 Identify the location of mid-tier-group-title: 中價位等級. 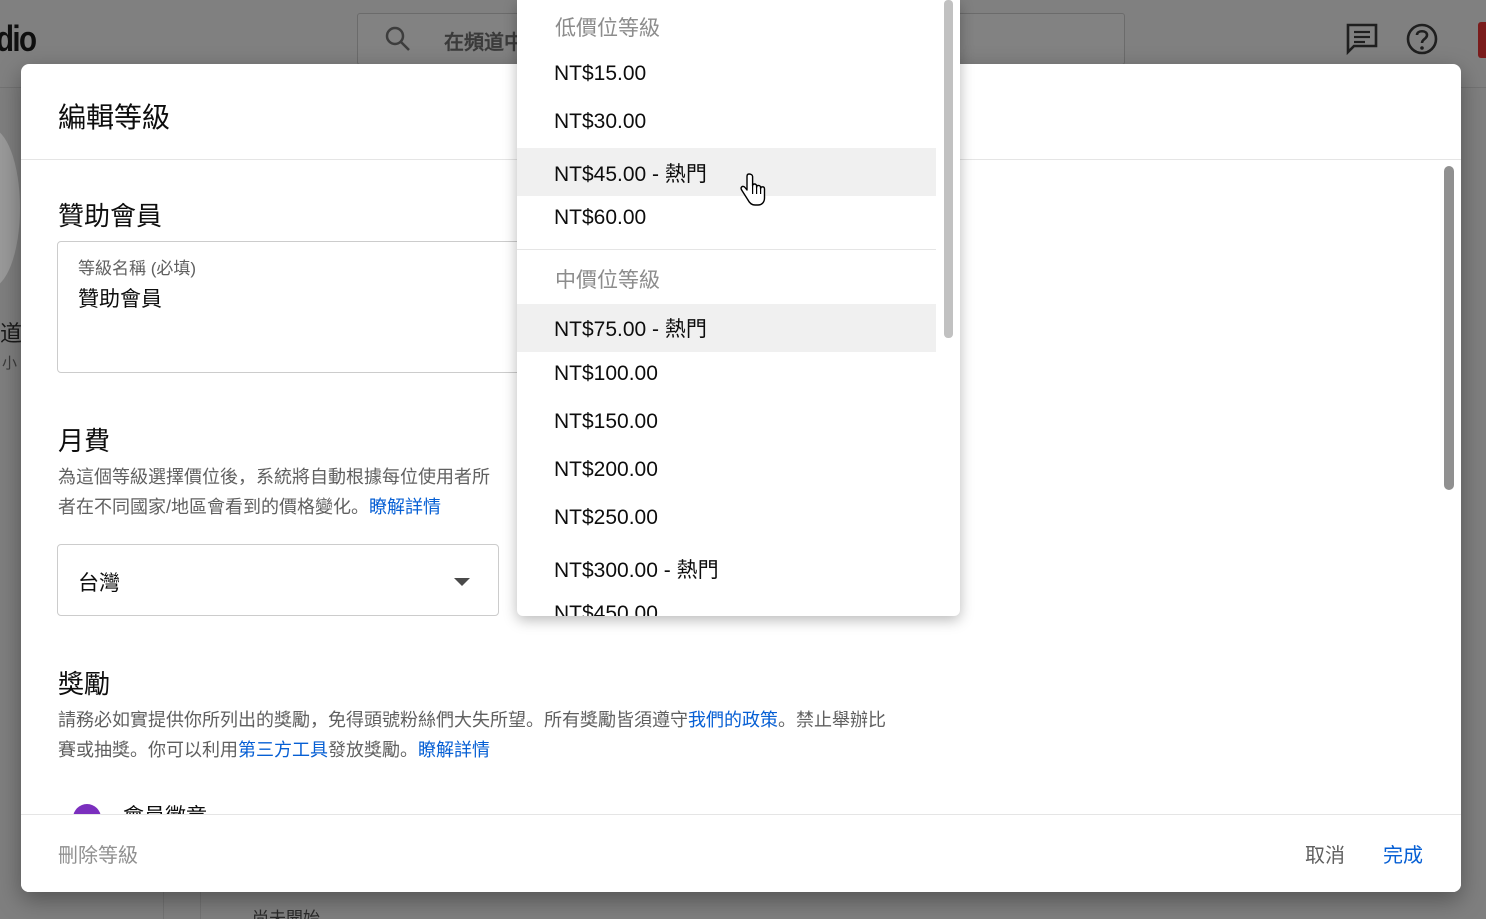
(607, 280).